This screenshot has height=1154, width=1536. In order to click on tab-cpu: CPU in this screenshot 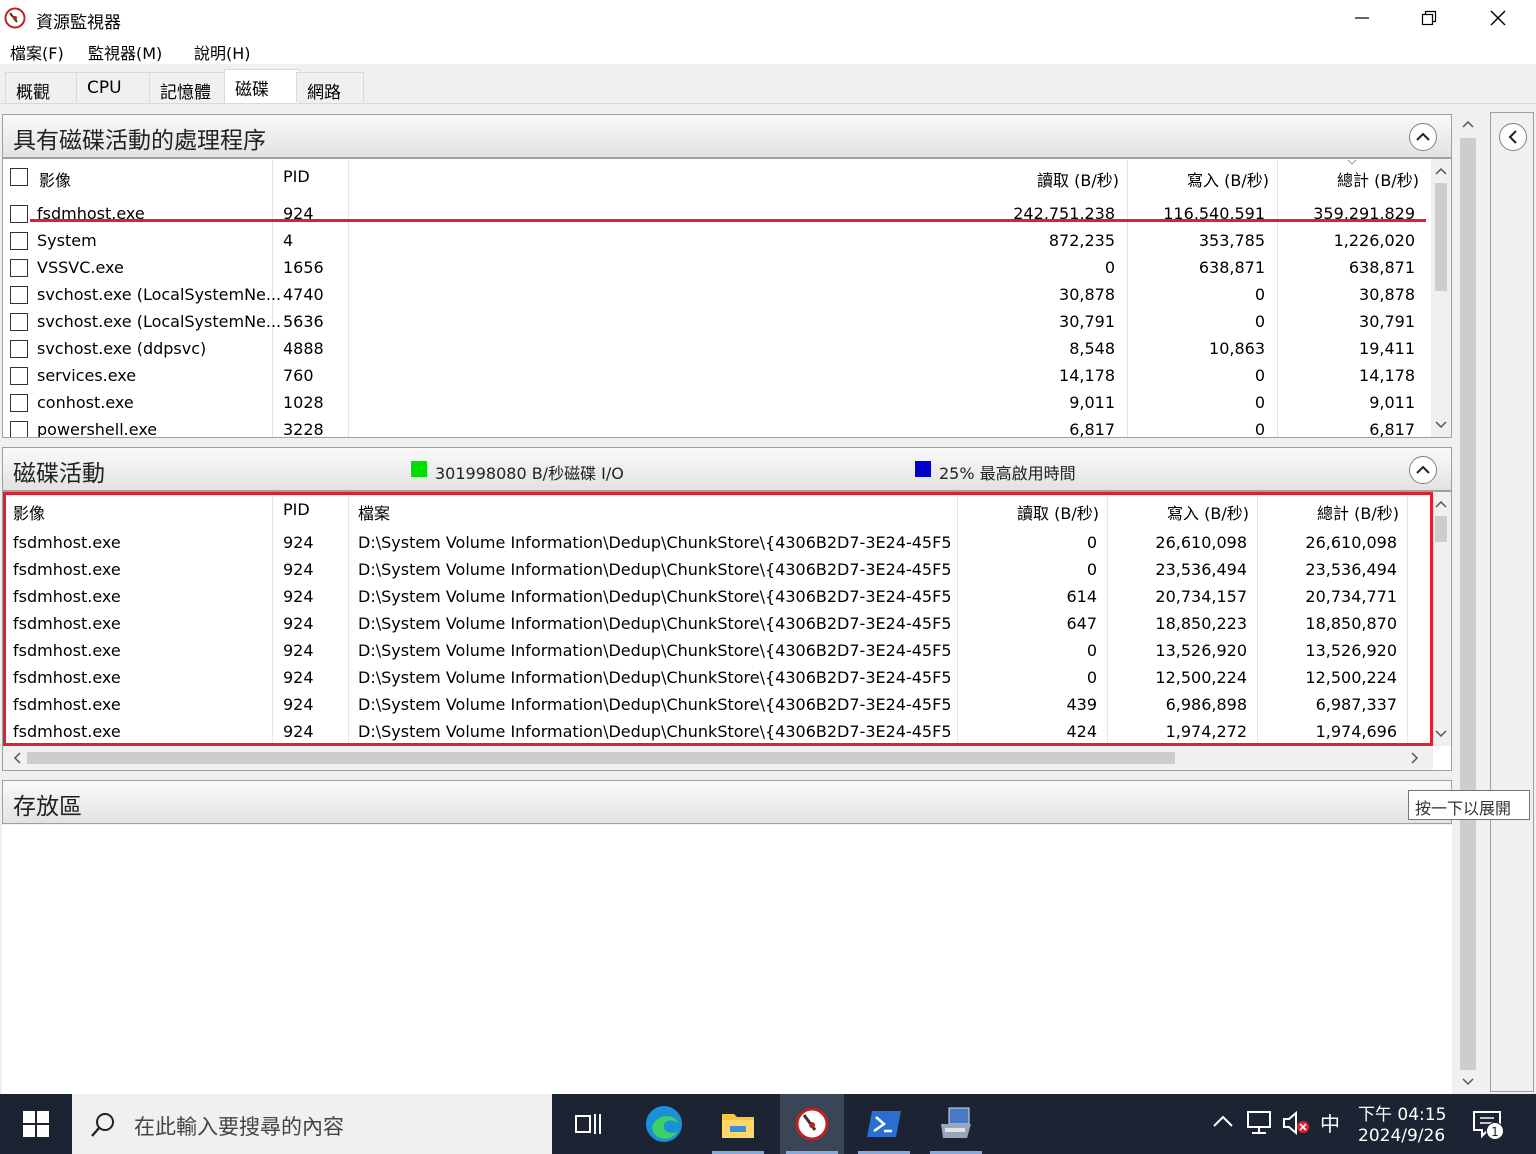, I will do `click(113, 87)`.